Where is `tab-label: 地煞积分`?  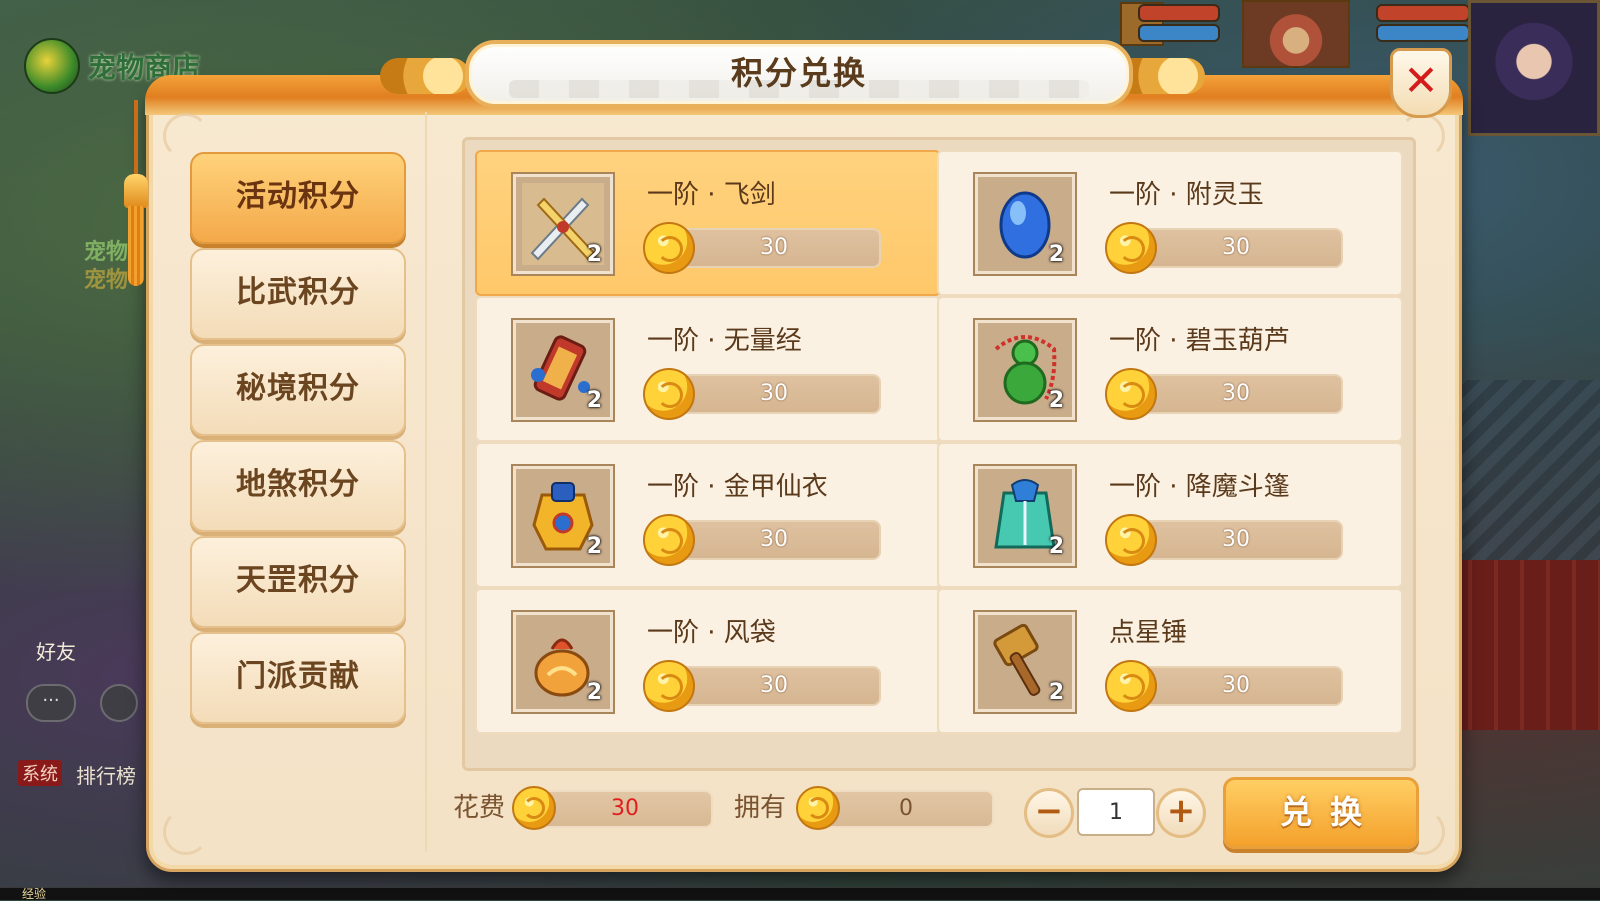
tab-label: 地煞积分 is located at coordinates (298, 484).